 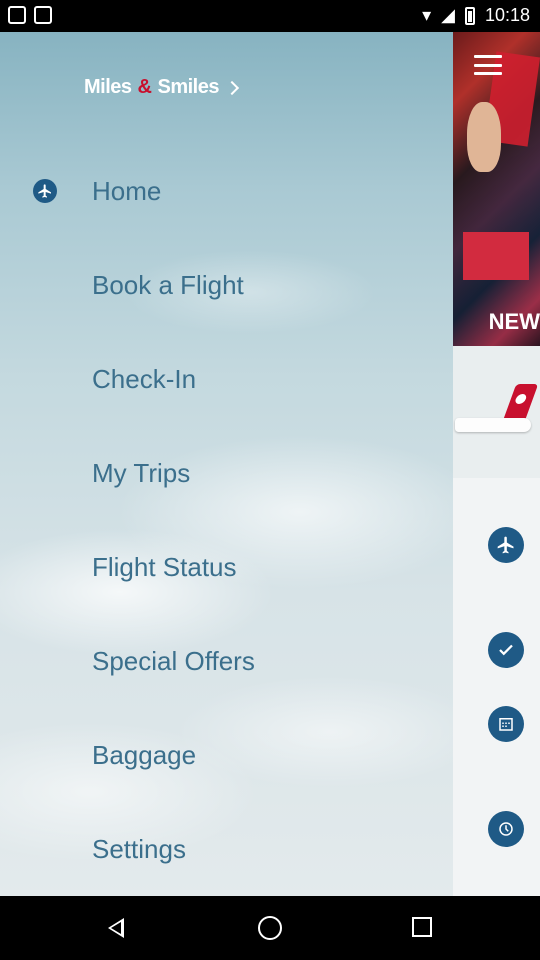 I want to click on system-navigation-bar, so click(x=270, y=928).